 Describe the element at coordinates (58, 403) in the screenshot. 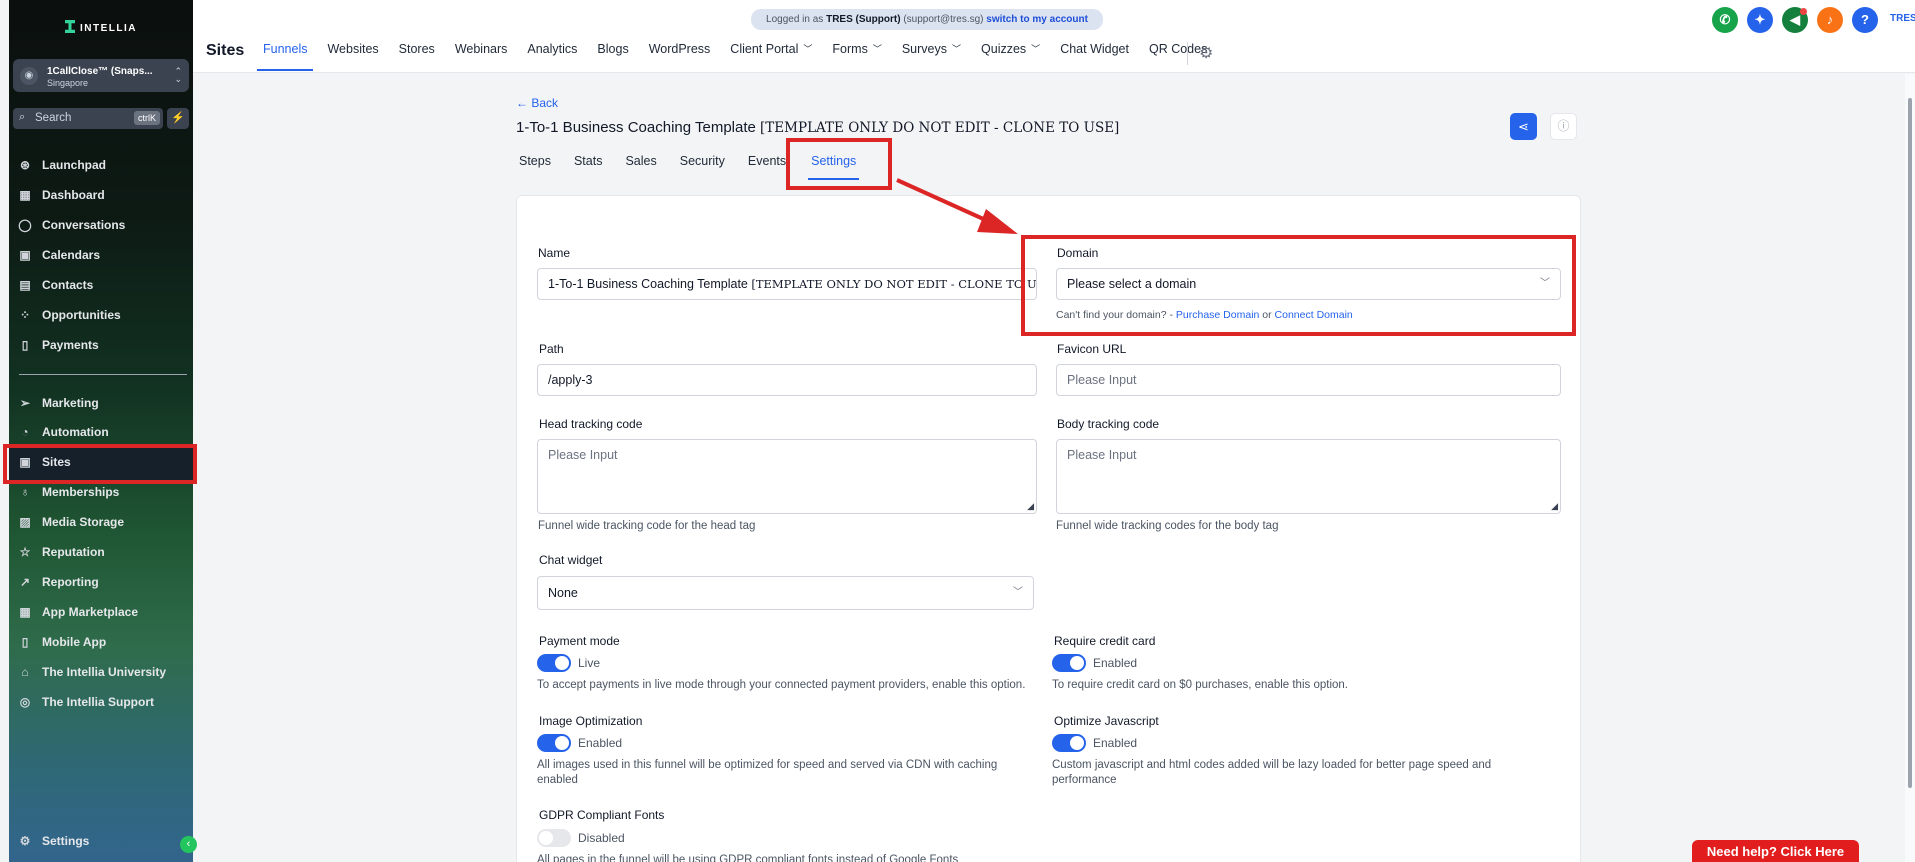

I see `sidebar-item-marketing: ➢ Marketing` at that location.